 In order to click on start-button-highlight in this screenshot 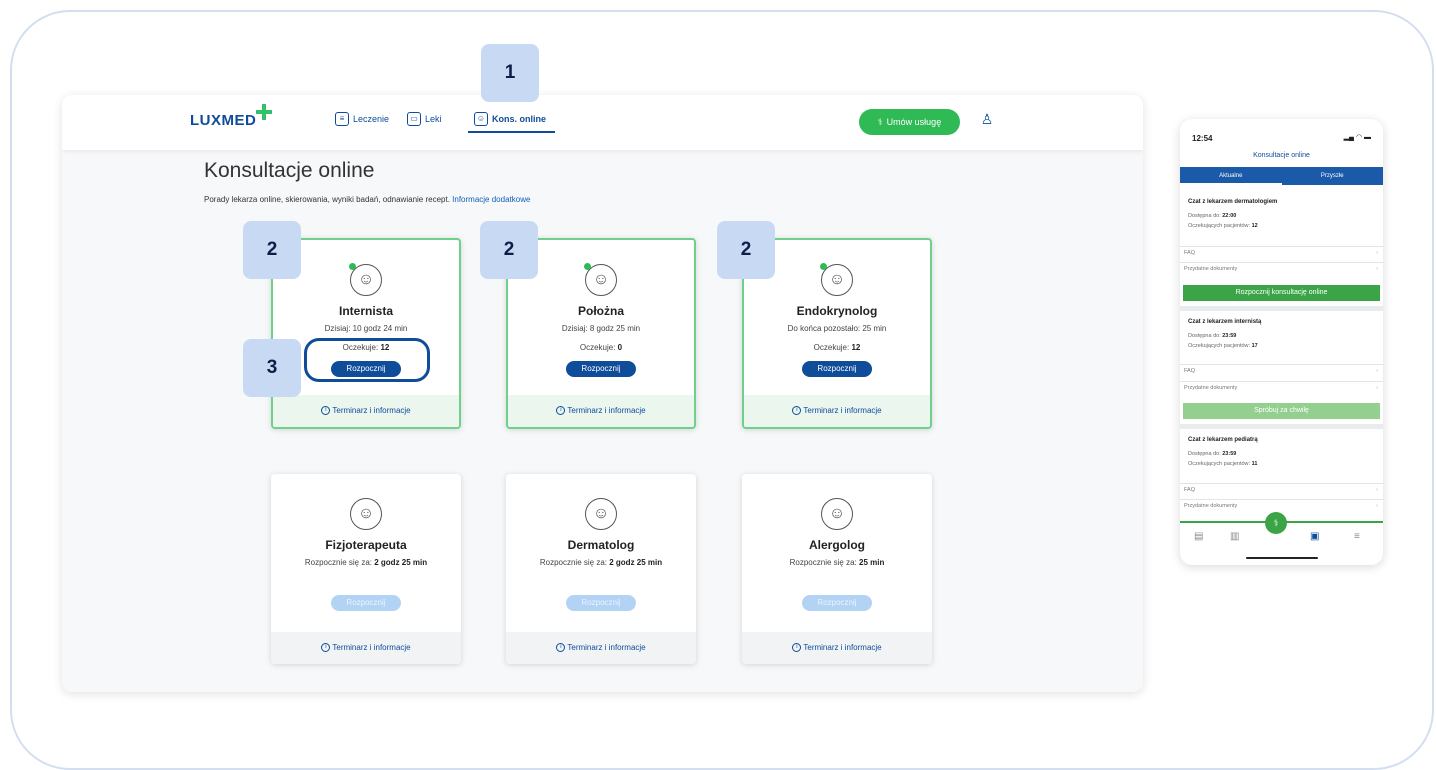, I will do `click(367, 360)`.